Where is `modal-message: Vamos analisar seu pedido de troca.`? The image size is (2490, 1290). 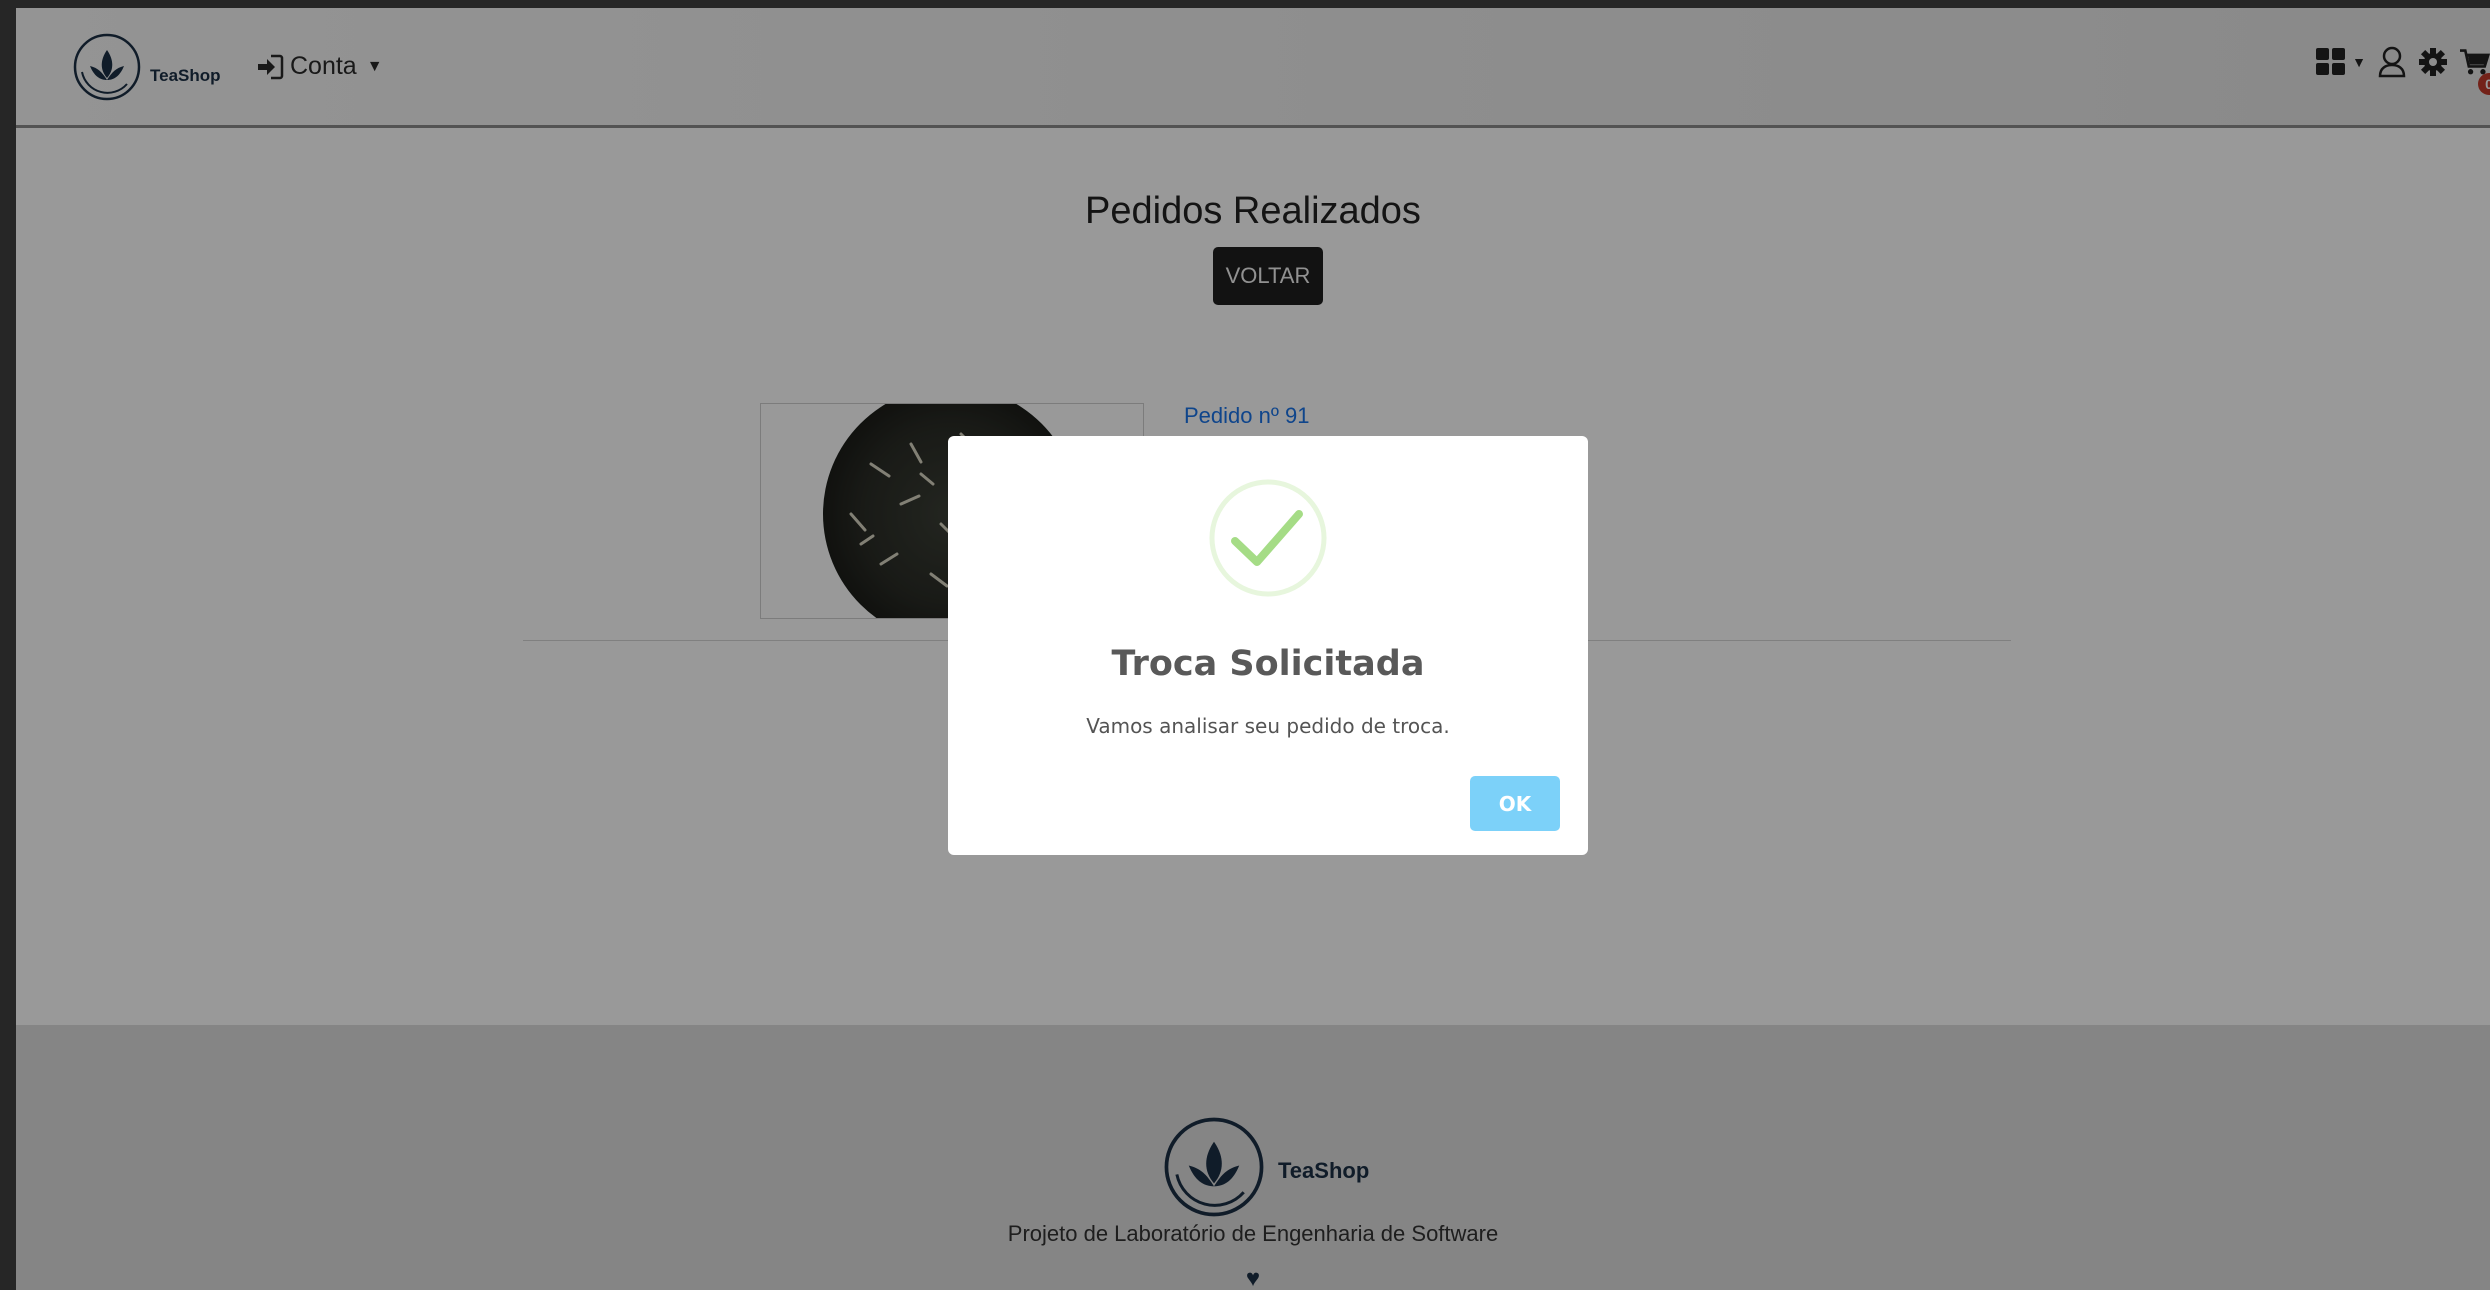 modal-message: Vamos analisar seu pedido de troca. is located at coordinates (1268, 726).